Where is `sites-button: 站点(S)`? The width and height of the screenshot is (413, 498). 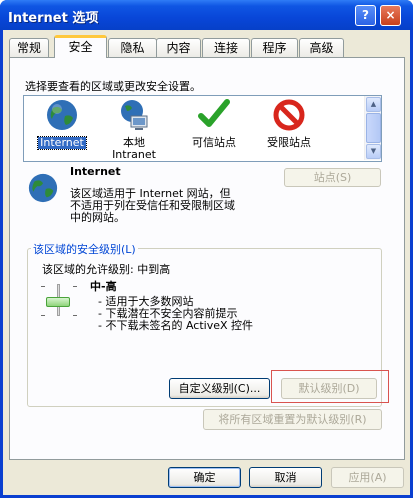
sites-button: 站点(S) is located at coordinates (332, 177).